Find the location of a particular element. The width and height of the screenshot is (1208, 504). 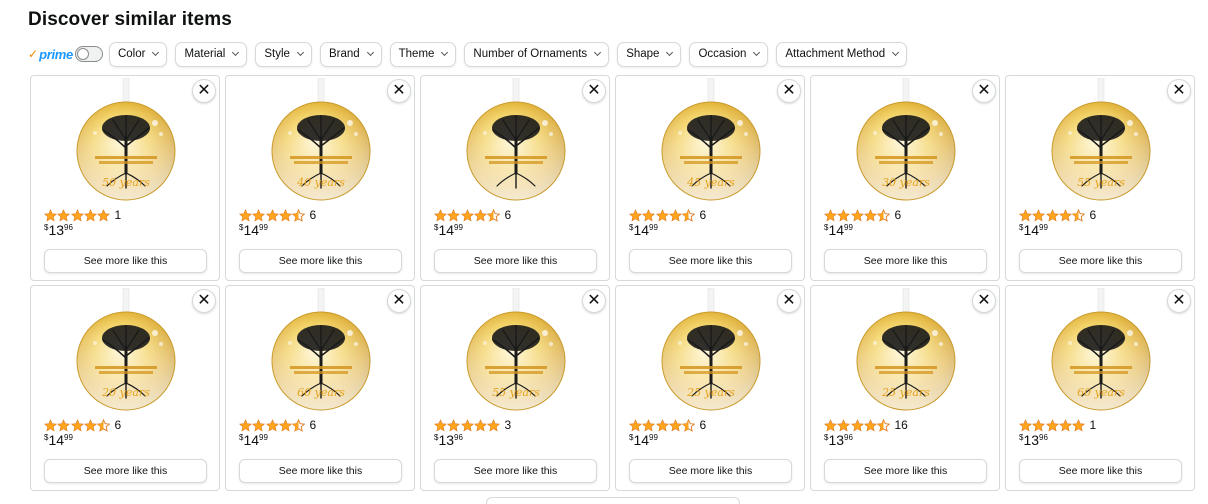

product-image: 30 years is located at coordinates (906, 145).